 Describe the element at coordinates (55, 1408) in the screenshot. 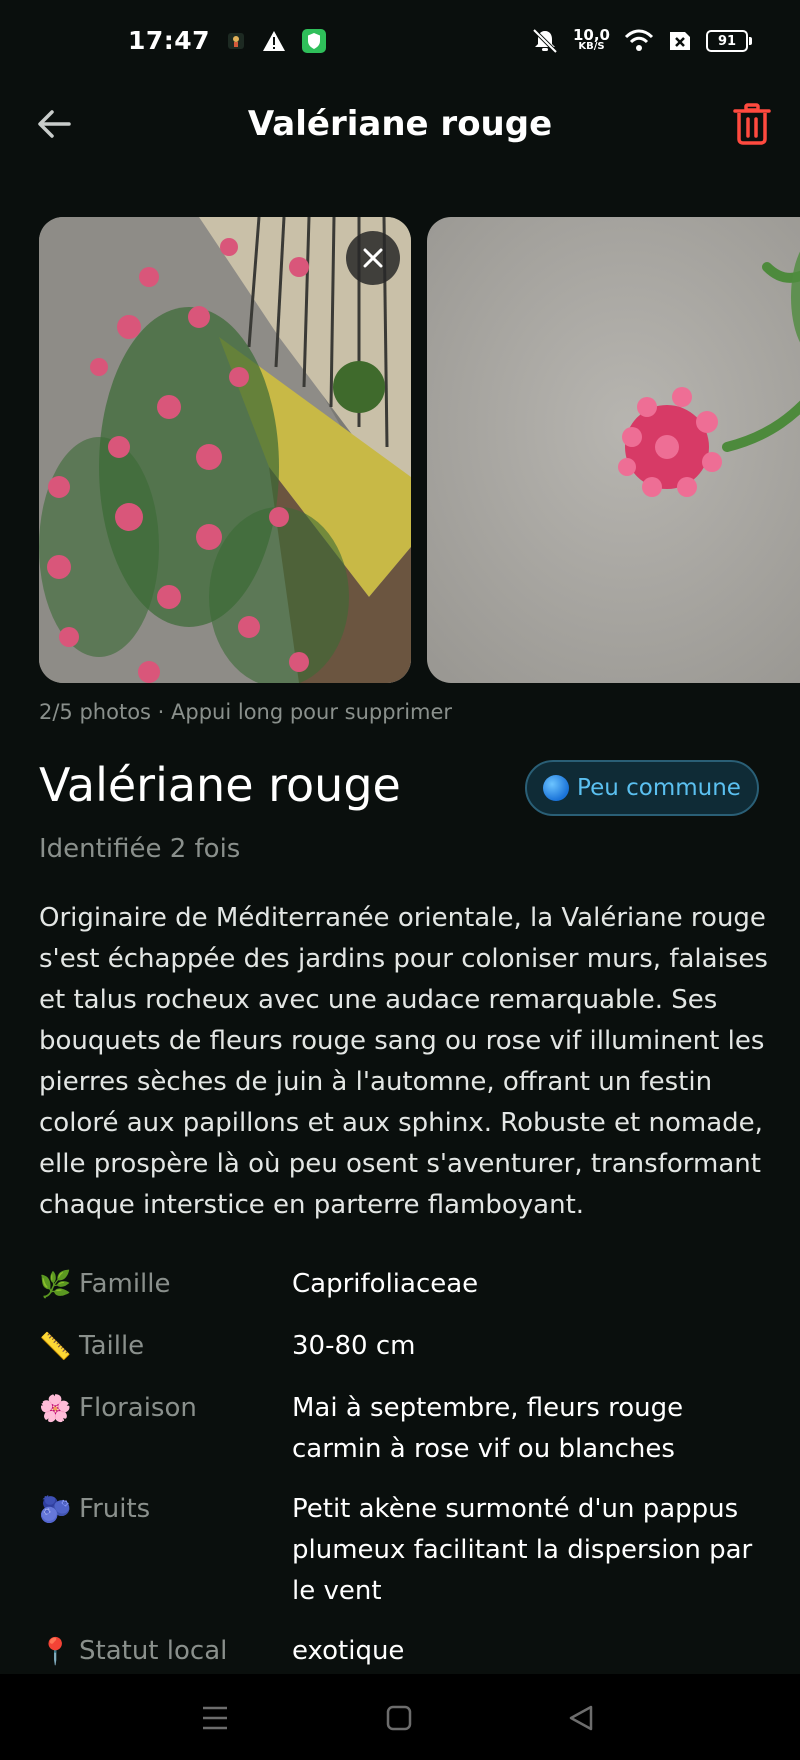

I see `blossom-icon: 🌸` at that location.